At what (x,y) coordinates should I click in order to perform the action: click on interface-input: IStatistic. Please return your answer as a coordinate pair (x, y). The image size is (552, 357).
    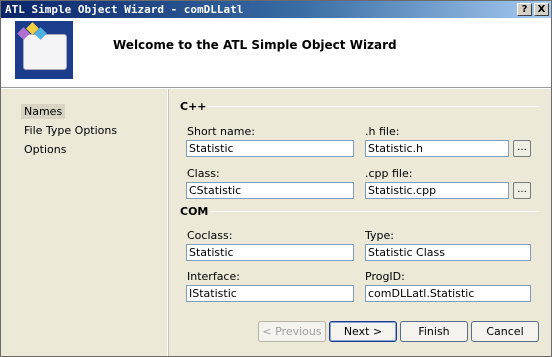
    Looking at the image, I should click on (270, 293).